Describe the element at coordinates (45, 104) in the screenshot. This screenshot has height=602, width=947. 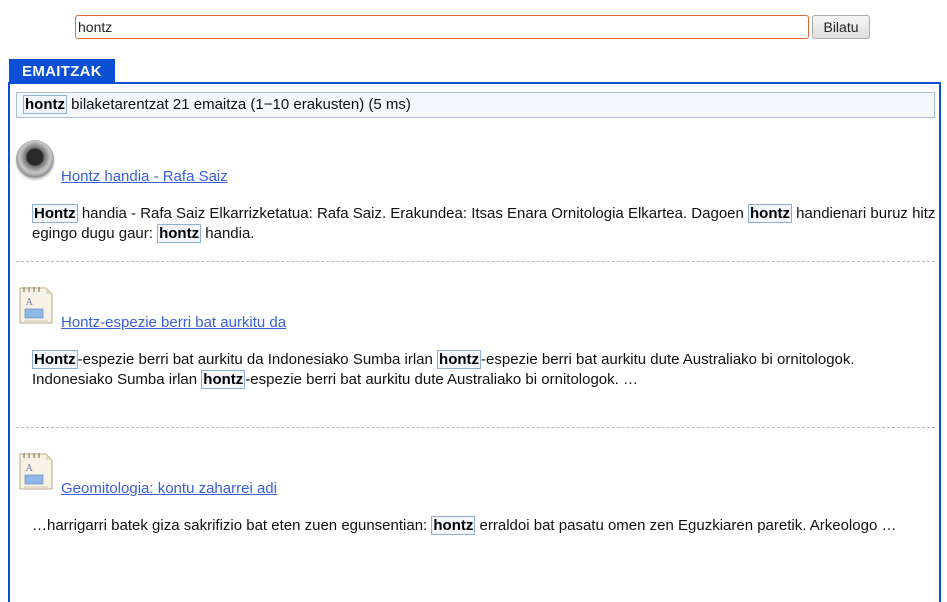
I see `summary-search-term: hontz` at that location.